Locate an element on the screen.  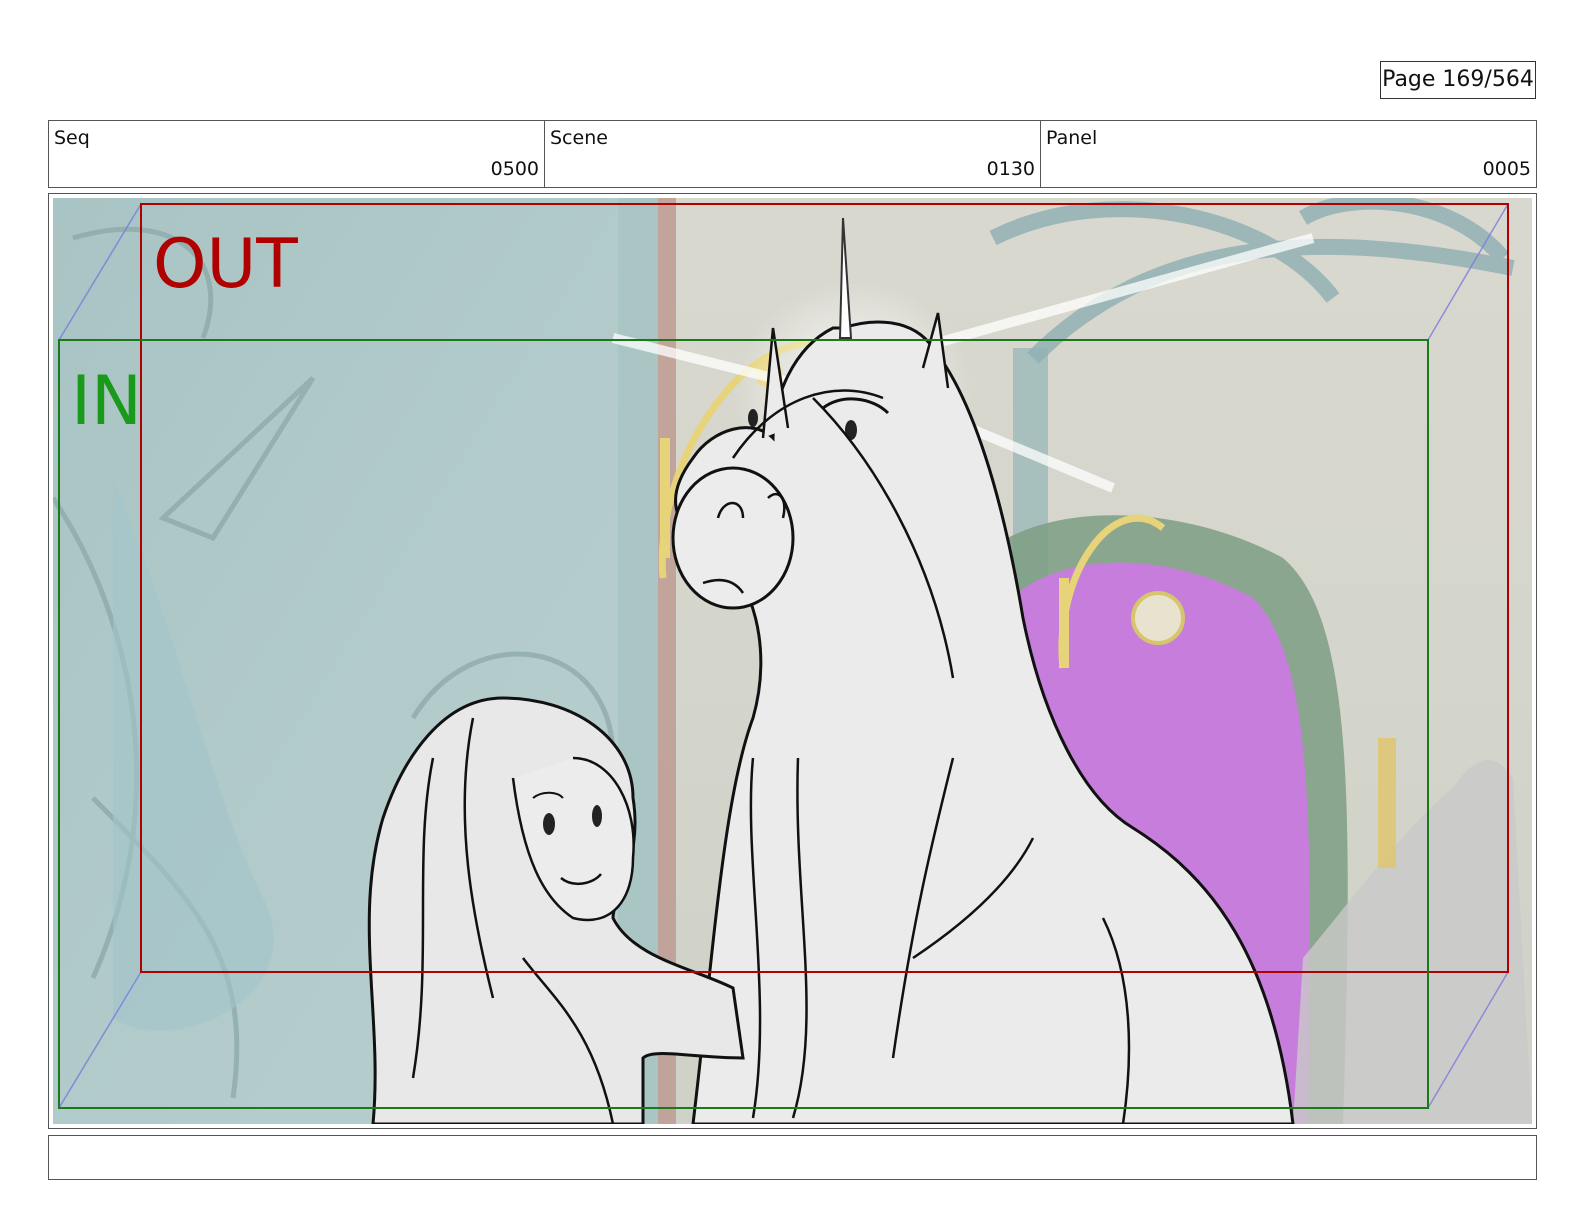
seq-cell: Seq 0500 is located at coordinates (297, 154).